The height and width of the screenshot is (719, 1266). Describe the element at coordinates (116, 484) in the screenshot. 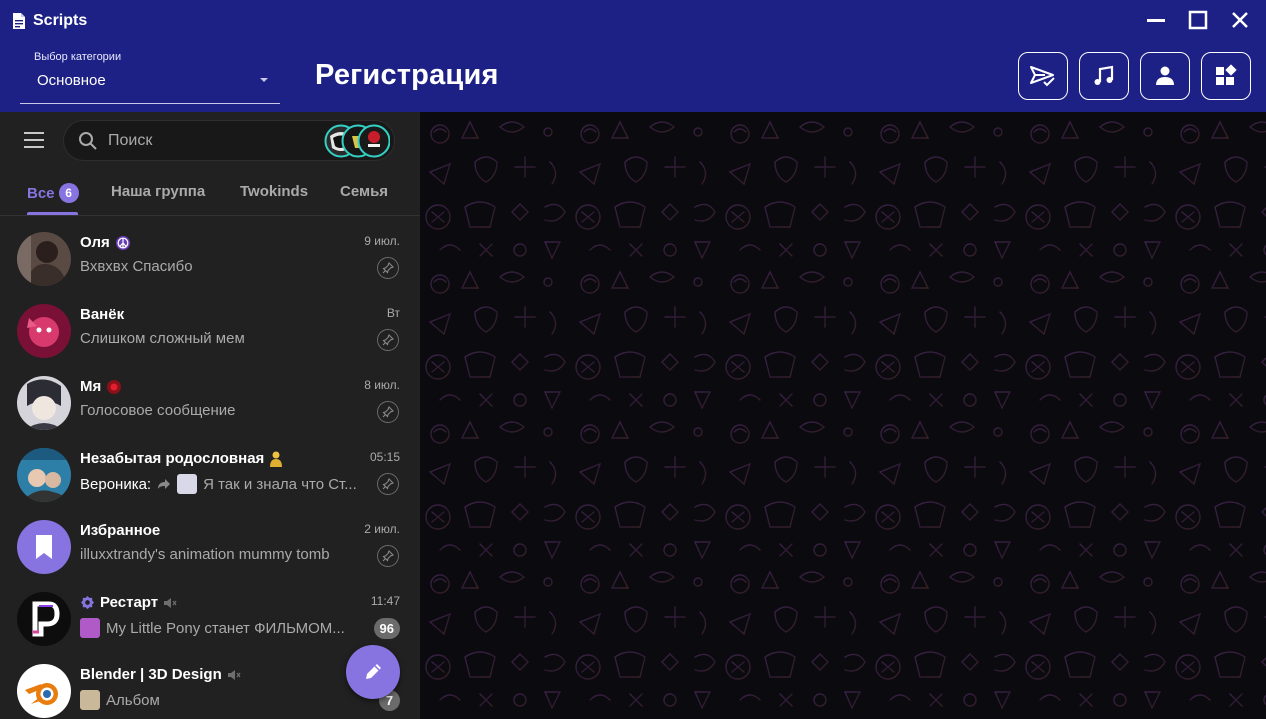

I see `message-sender: Вероника:` at that location.